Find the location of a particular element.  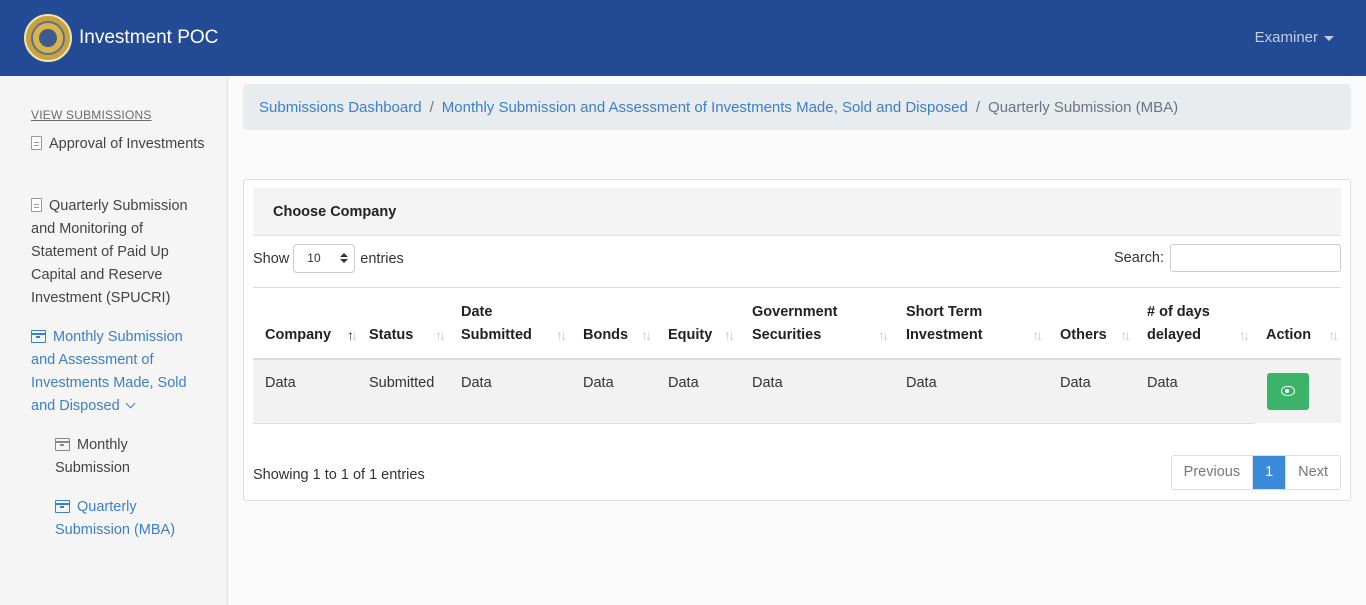

cell-company: Data is located at coordinates (280, 383).